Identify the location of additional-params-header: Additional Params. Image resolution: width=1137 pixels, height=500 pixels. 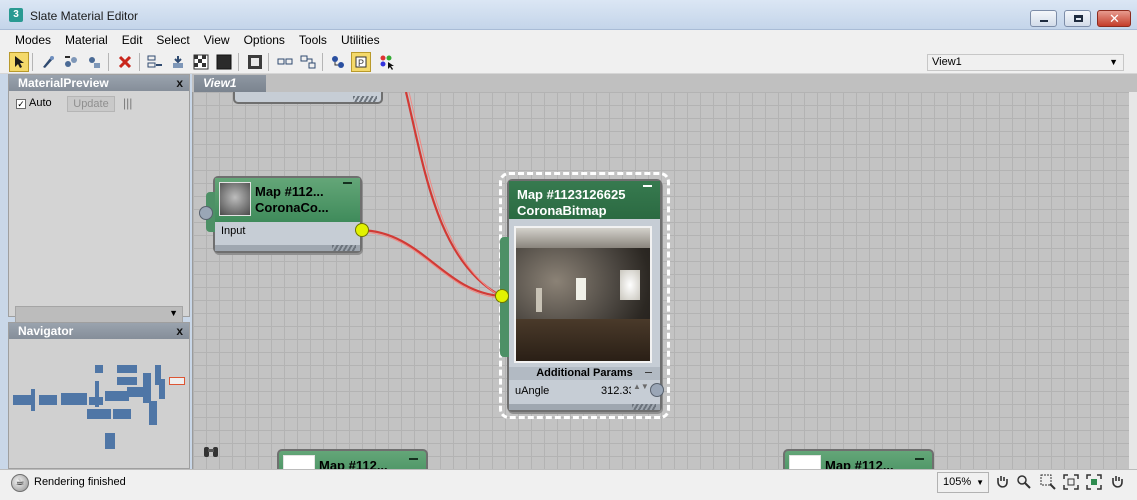
(584, 373).